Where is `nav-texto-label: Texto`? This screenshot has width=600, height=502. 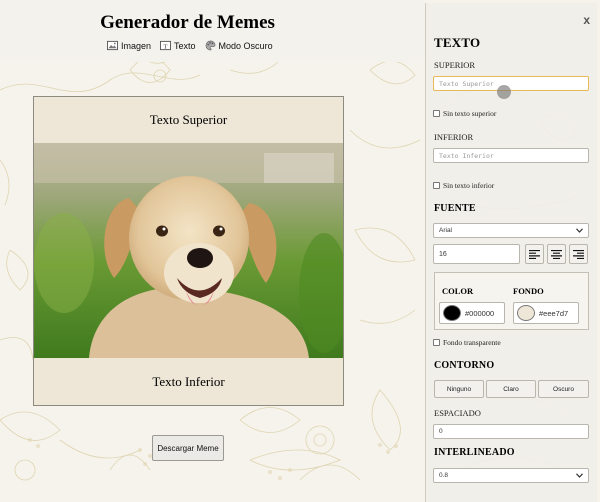
nav-texto-label: Texto is located at coordinates (185, 45).